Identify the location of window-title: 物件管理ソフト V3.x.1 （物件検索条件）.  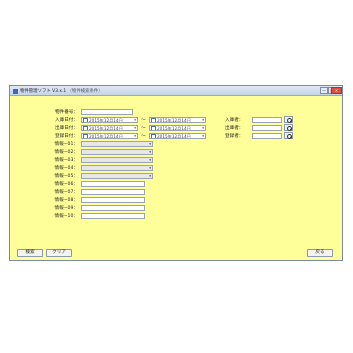
(61, 91).